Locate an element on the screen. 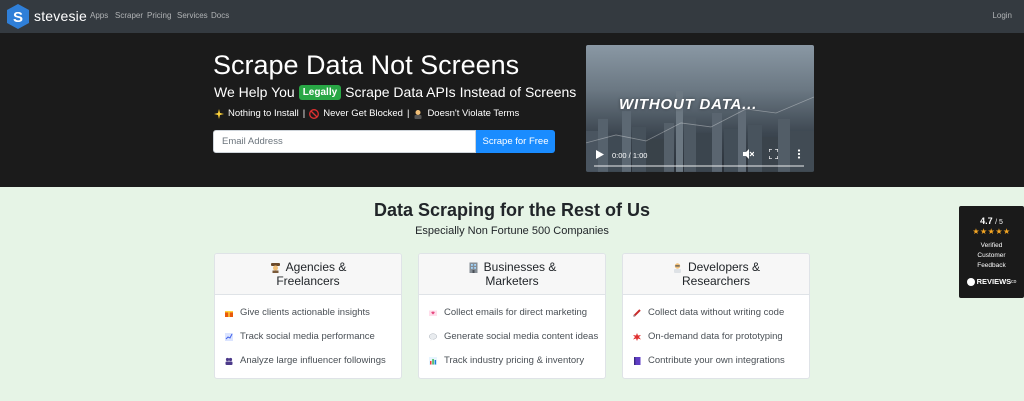  list-item-text: Contribute your own integrations is located at coordinates (716, 360).